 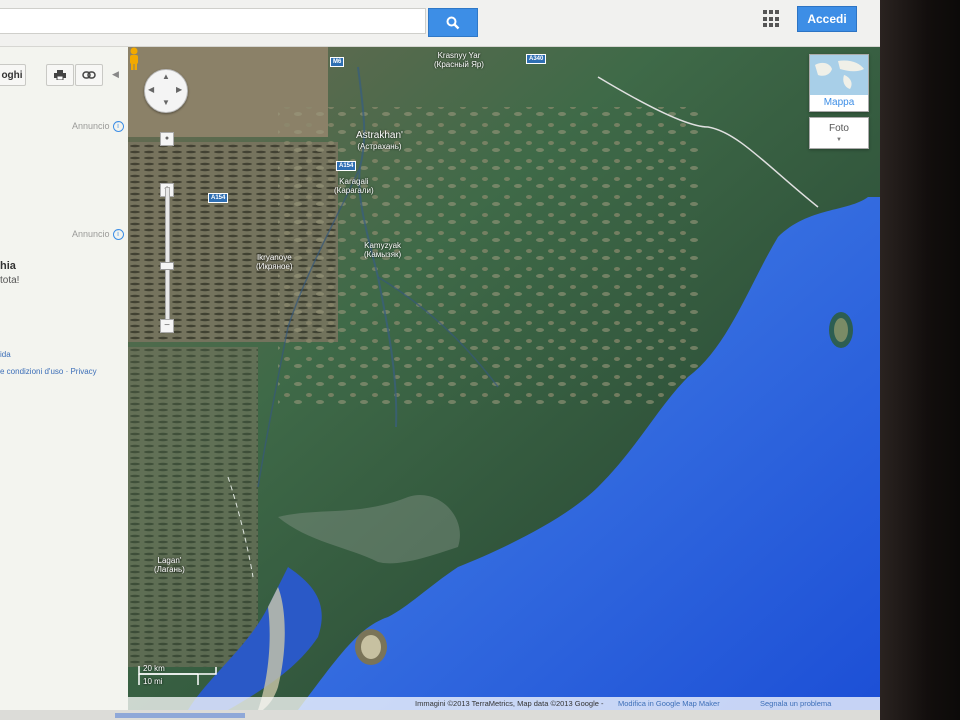 What do you see at coordinates (337, 62) in the screenshot?
I see `road-shield-m6: M6` at bounding box center [337, 62].